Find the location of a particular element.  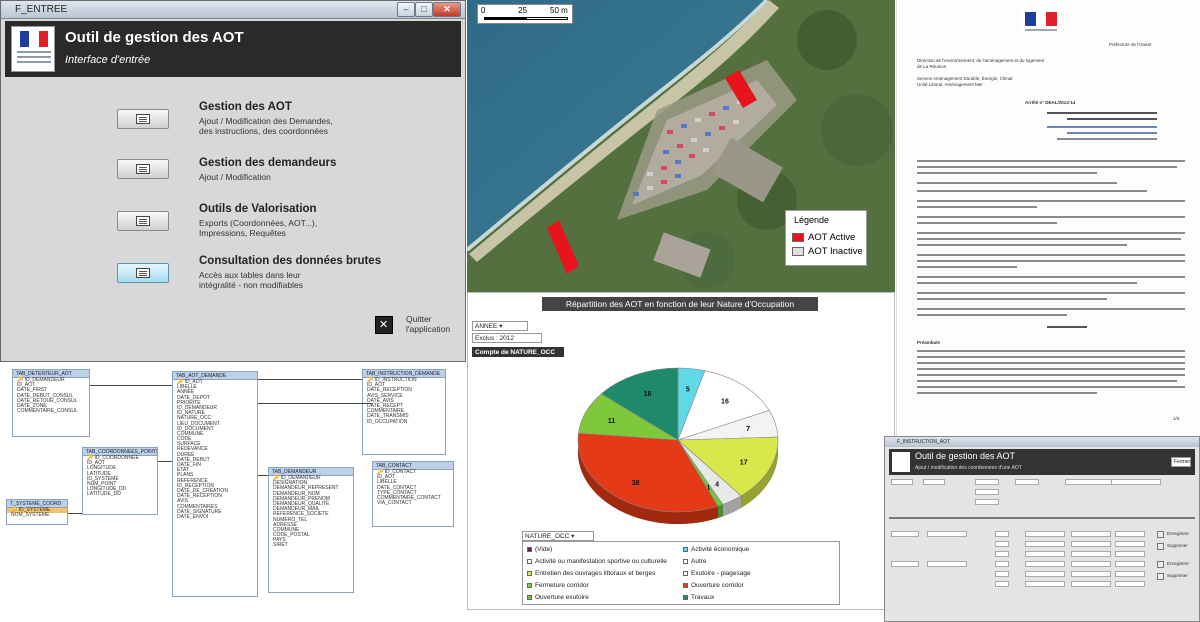

menu-title-consultation: Consultation des données brutes is located at coordinates (290, 261).